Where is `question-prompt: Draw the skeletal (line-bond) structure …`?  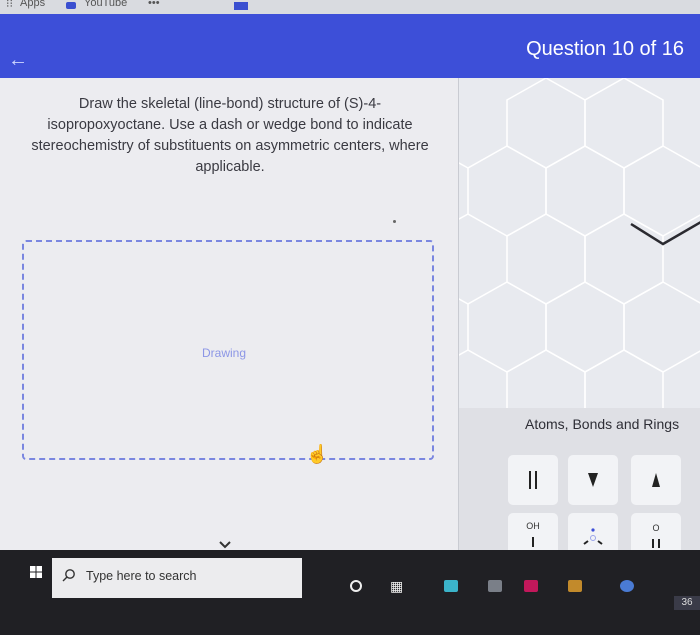 question-prompt: Draw the skeletal (line-bond) structure … is located at coordinates (230, 135).